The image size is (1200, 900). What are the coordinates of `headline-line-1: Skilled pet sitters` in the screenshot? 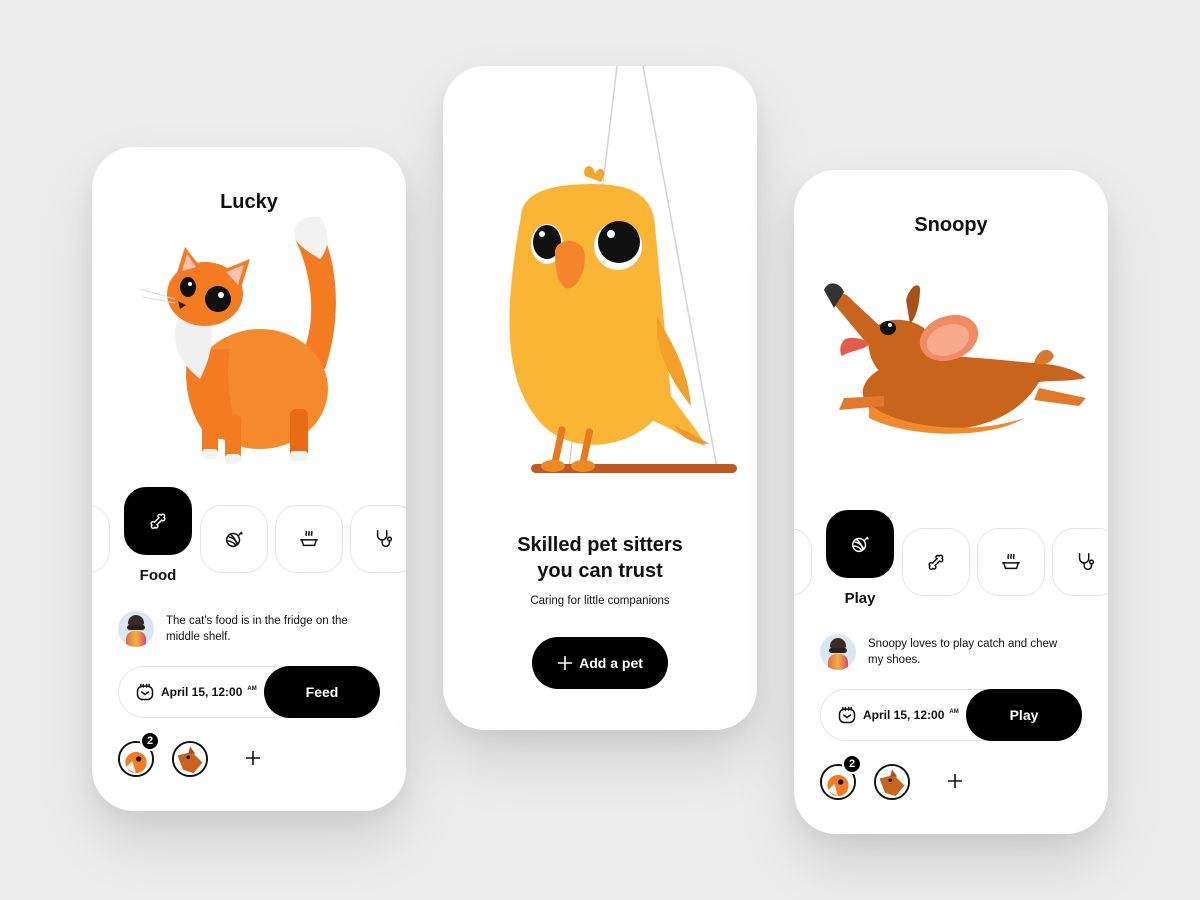 It's located at (600, 545).